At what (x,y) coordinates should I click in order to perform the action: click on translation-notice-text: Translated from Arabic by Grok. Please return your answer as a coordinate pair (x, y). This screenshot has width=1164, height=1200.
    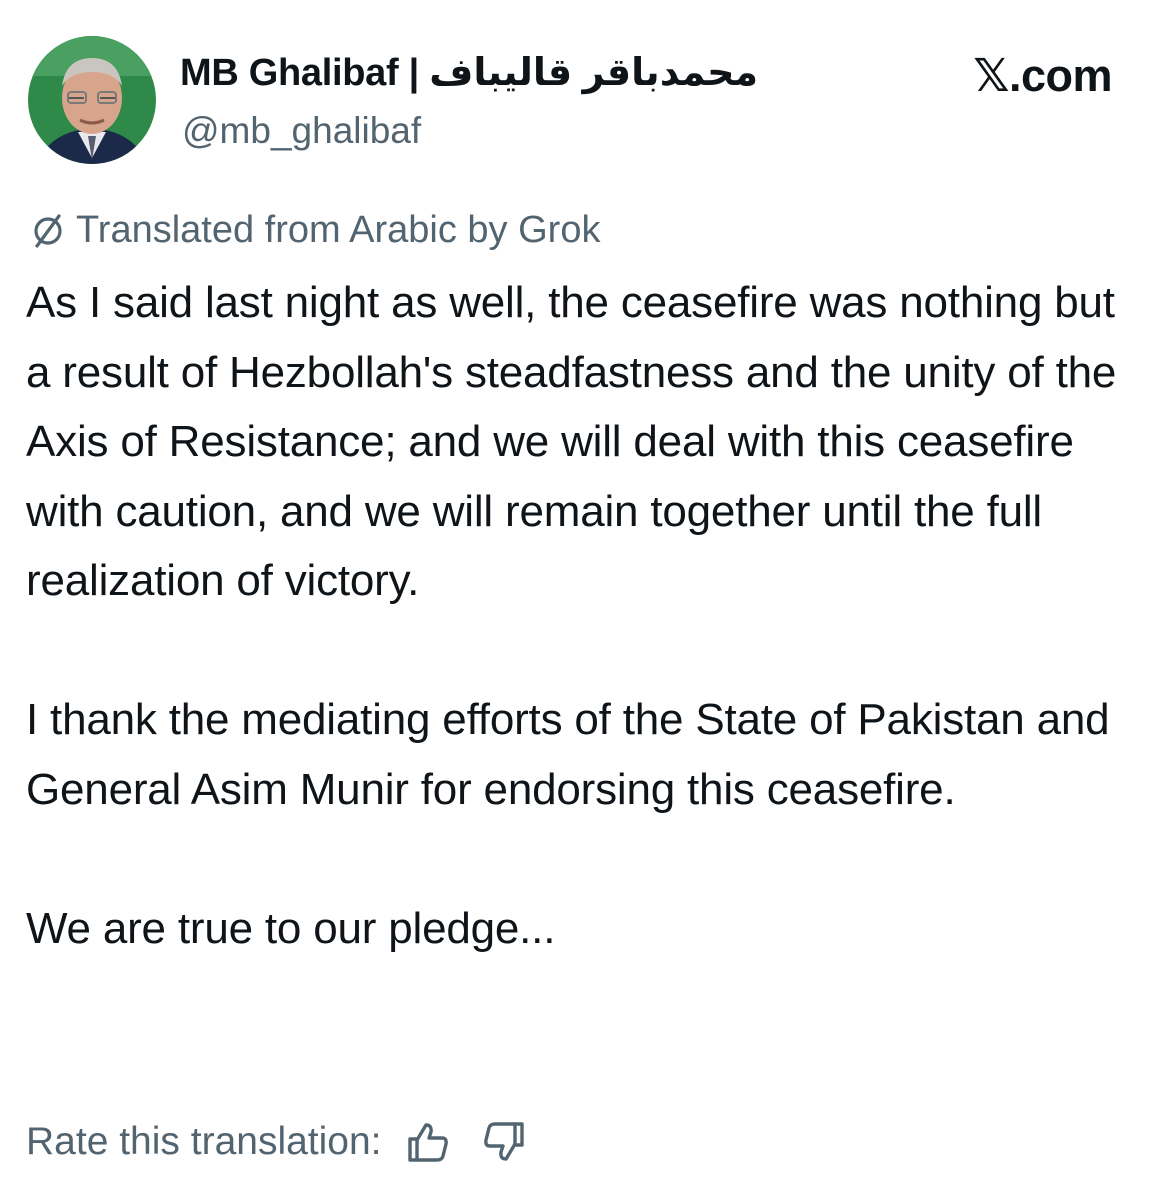
    Looking at the image, I should click on (338, 229).